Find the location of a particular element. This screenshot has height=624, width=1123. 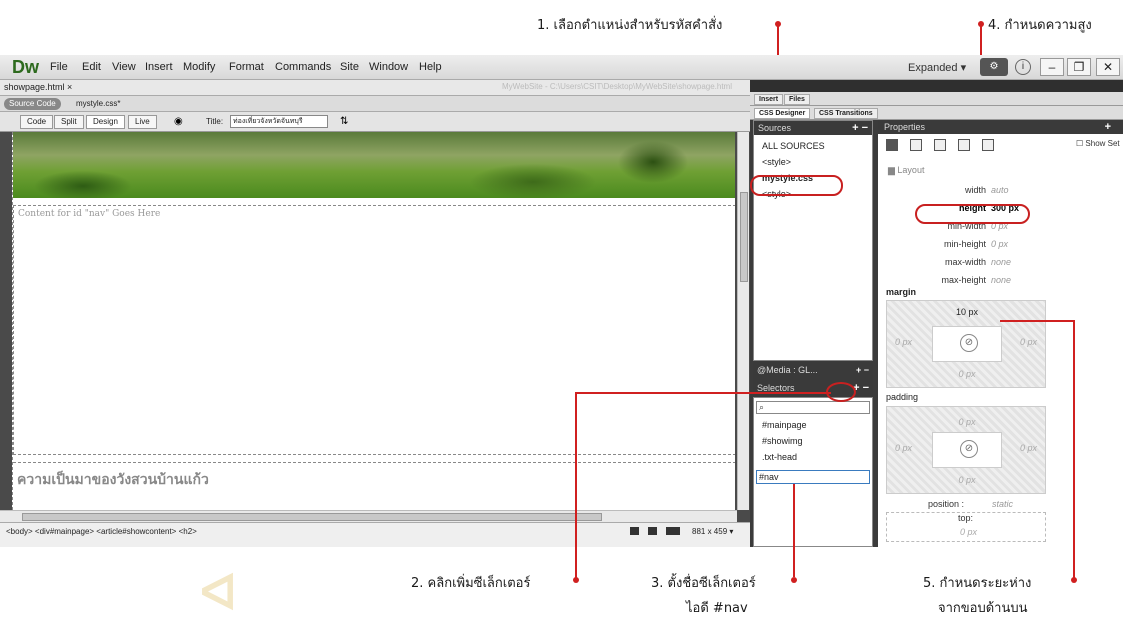

annotation-step5-line2: จากขอบด้านบน is located at coordinates (983, 608).